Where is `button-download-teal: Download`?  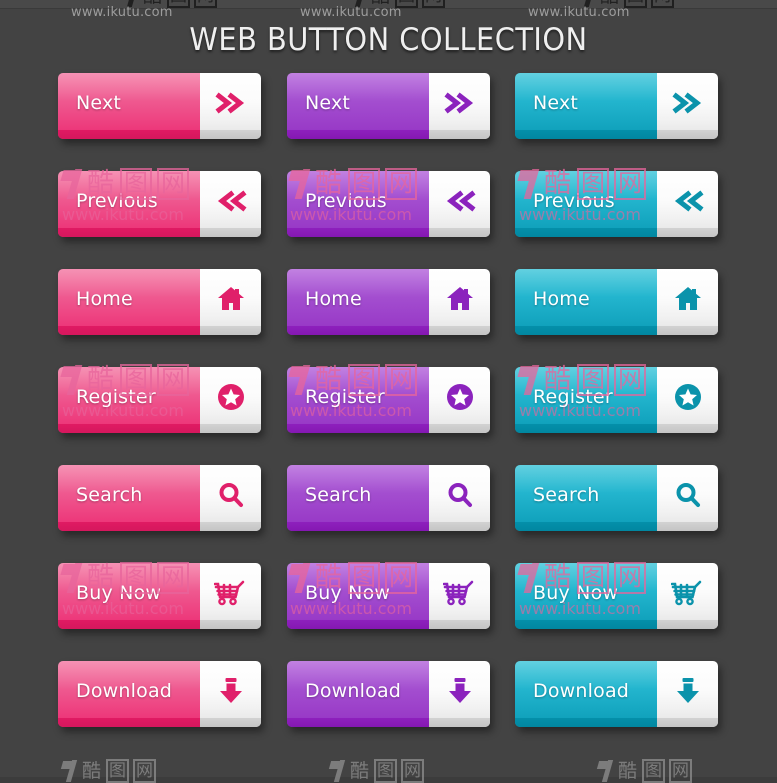 button-download-teal: Download is located at coordinates (616, 694).